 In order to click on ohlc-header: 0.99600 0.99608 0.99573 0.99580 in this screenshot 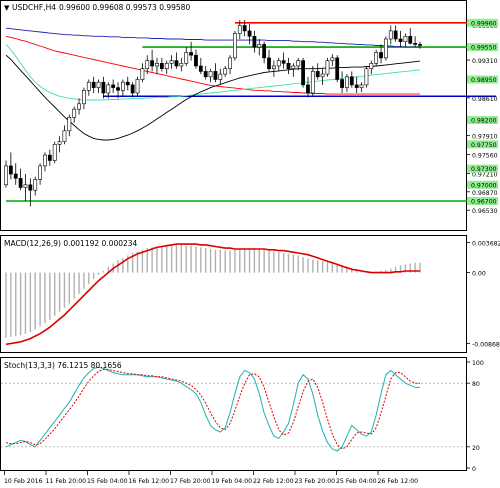, I will do `click(124, 7)`.